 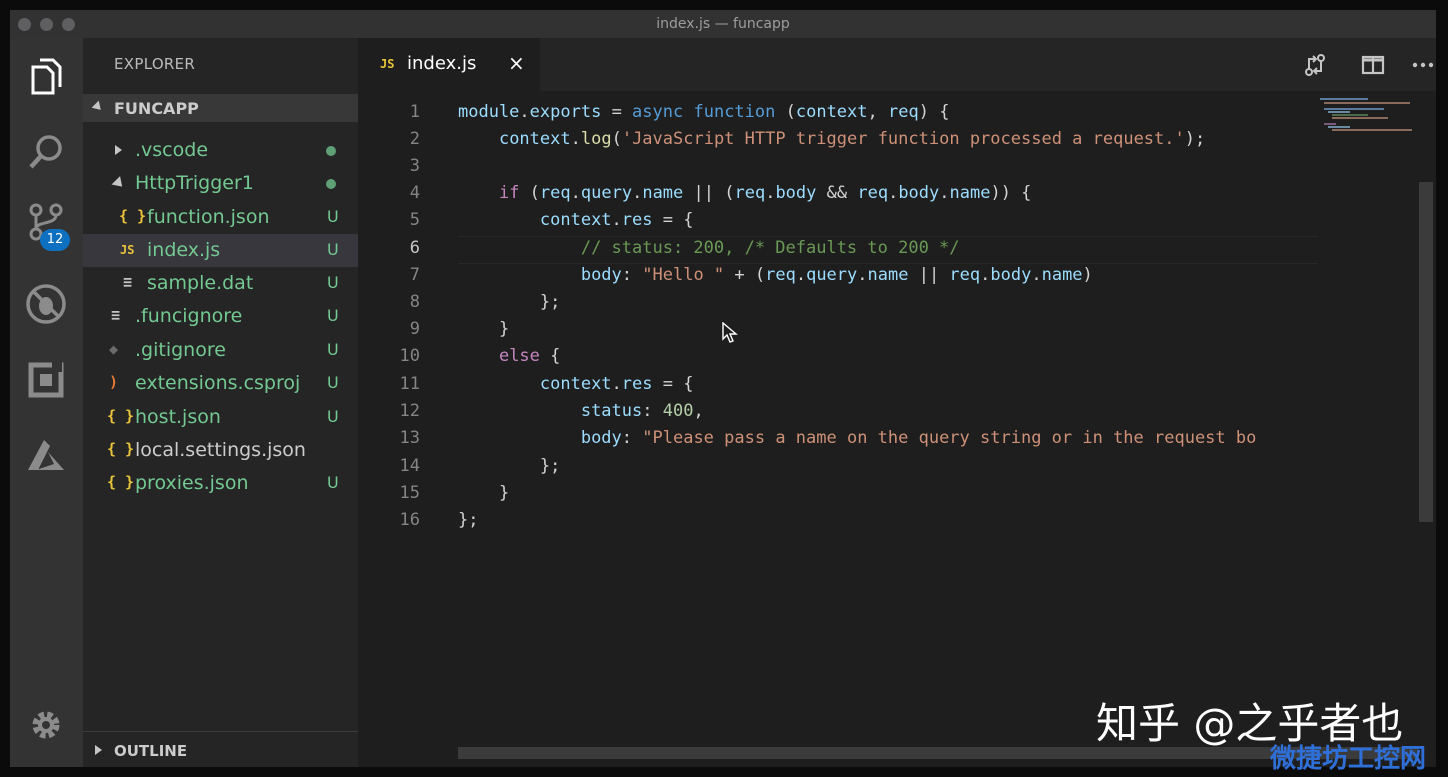 I want to click on watermark-site: 微捷坊工控网, so click(x=1348, y=759).